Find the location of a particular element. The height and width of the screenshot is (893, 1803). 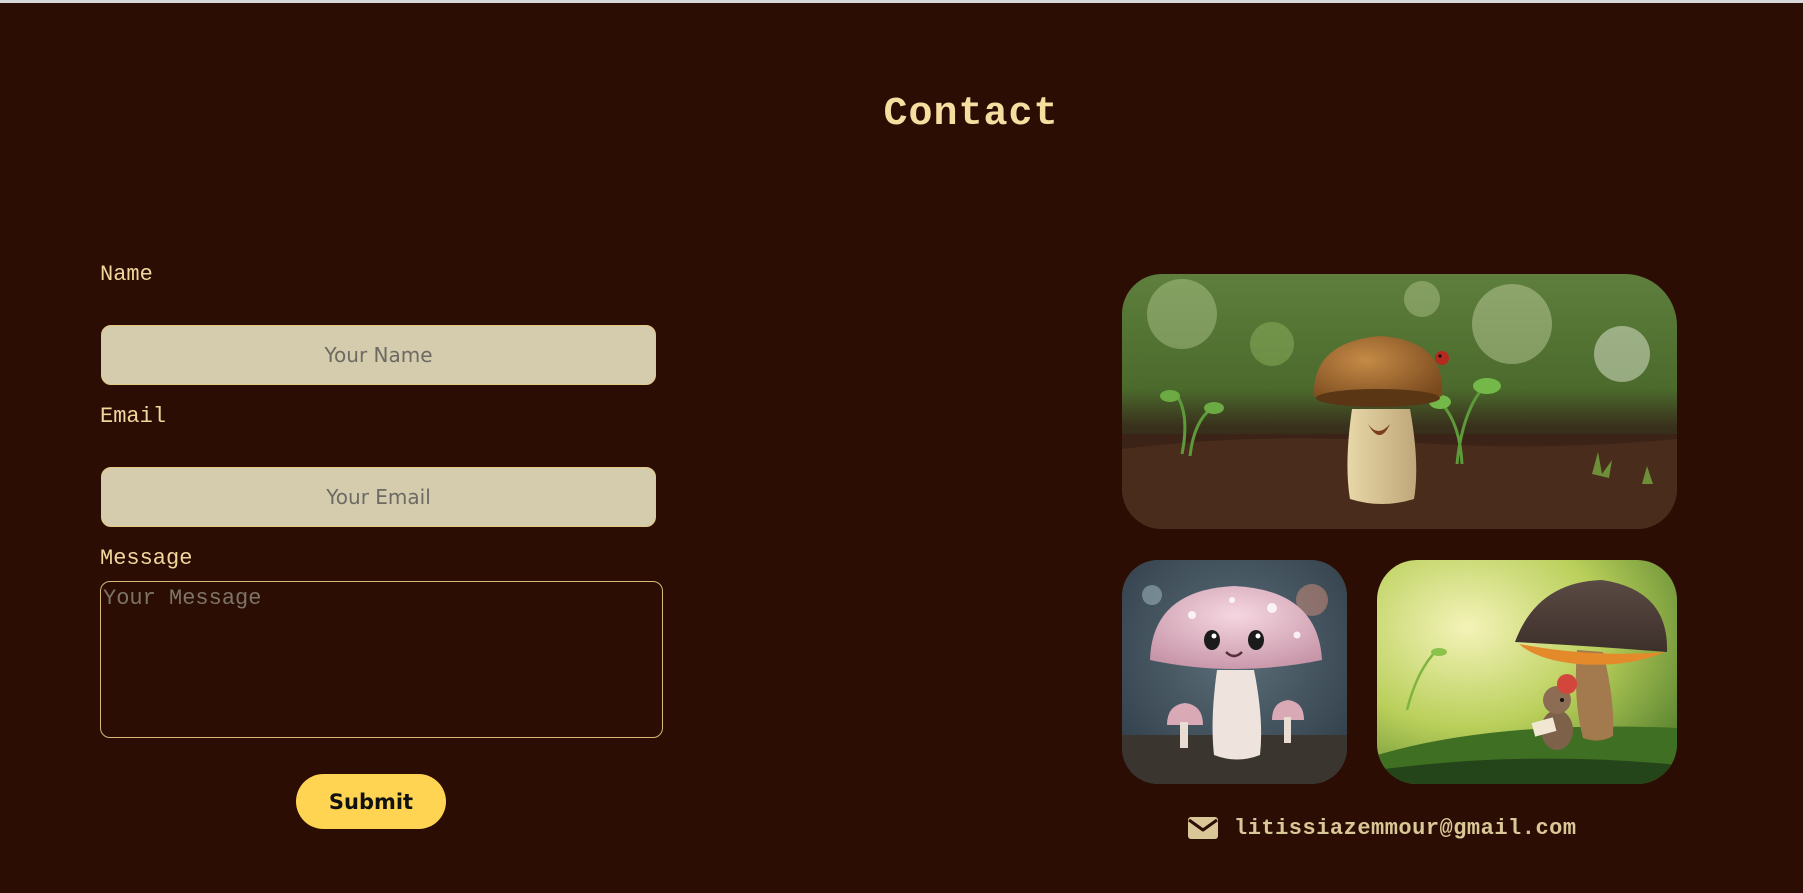

name-label: Name is located at coordinates (126, 274).